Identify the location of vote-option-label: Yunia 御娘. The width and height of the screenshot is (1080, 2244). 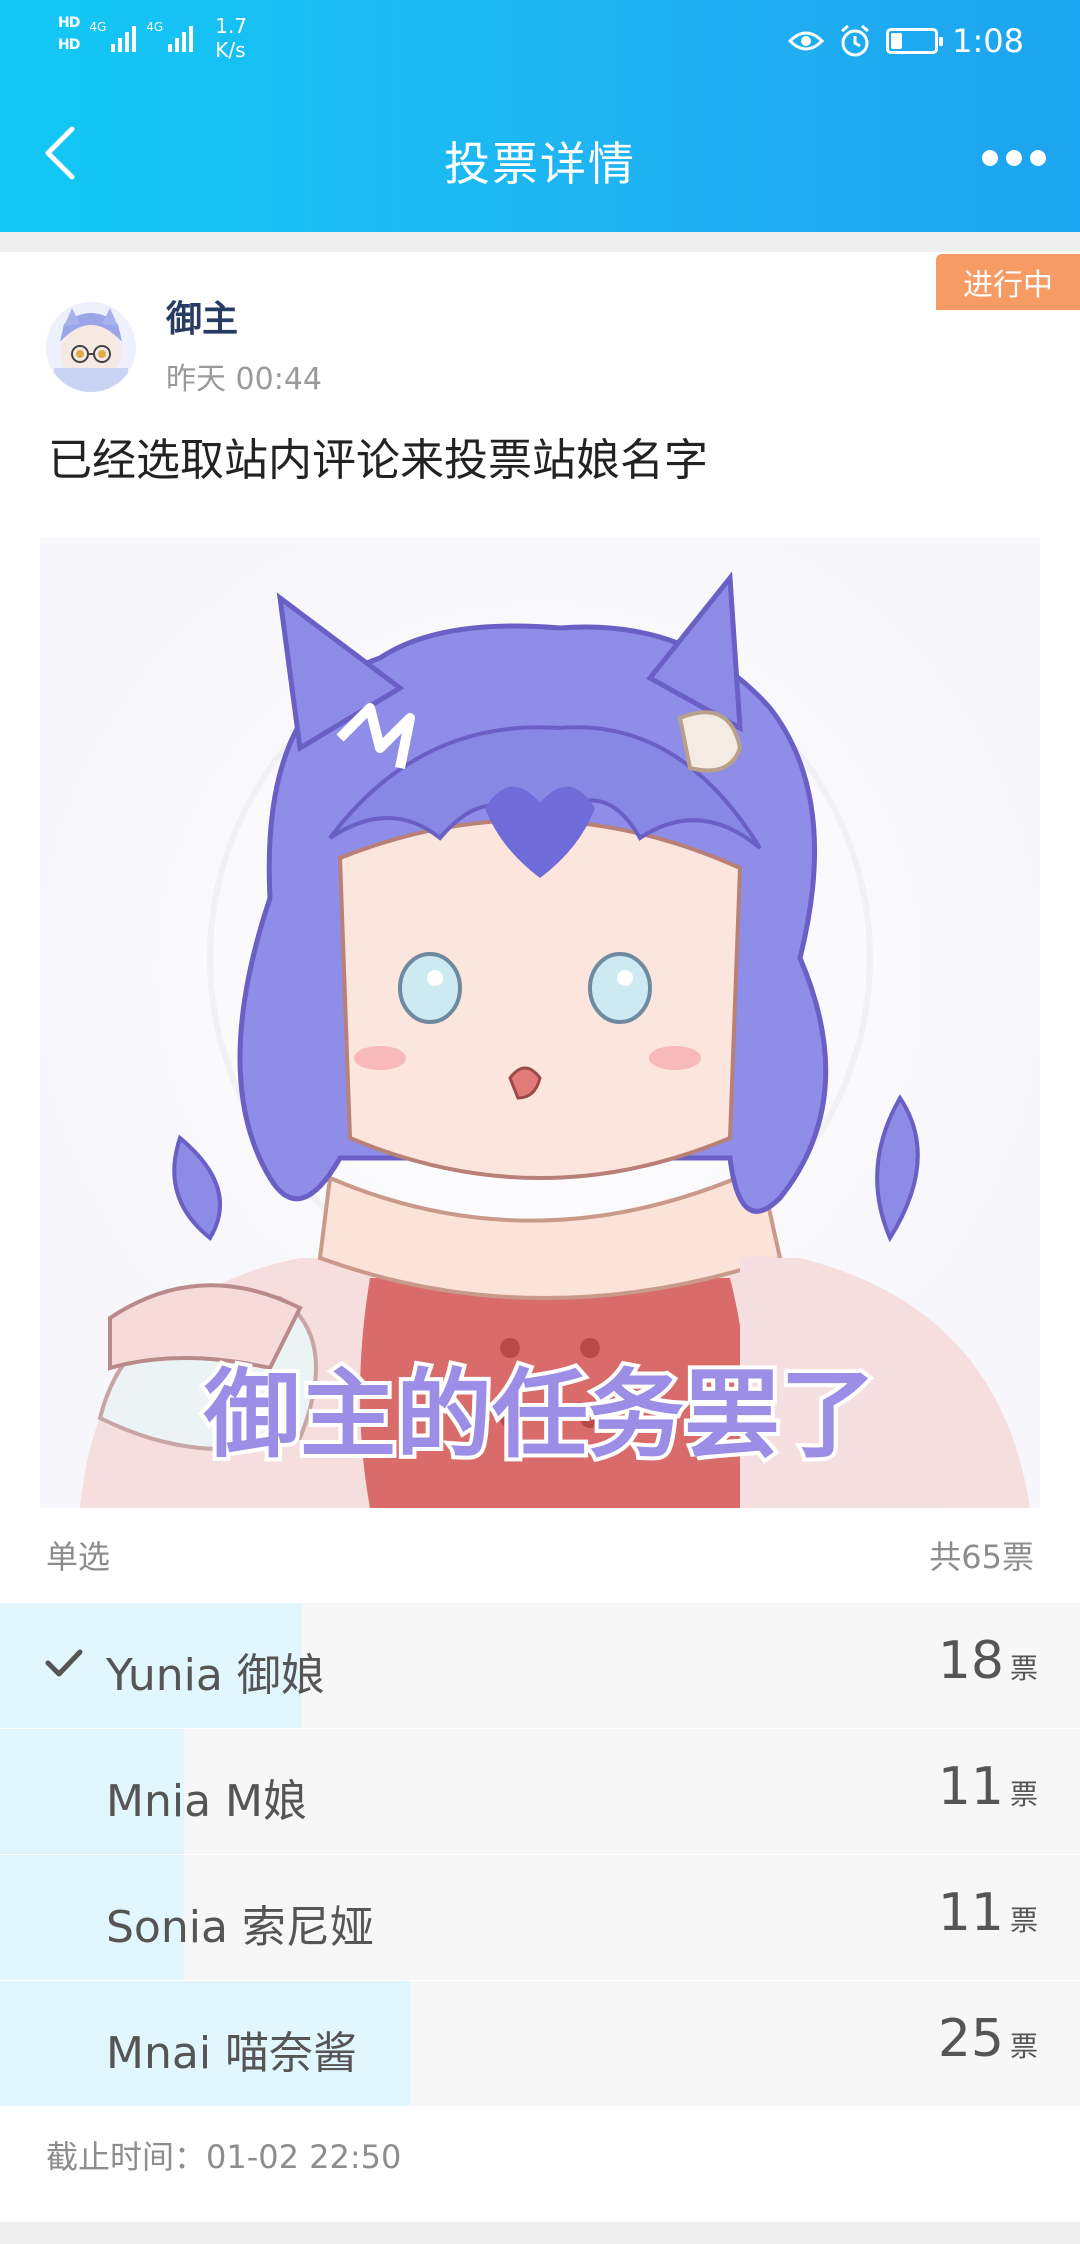
(215, 1675).